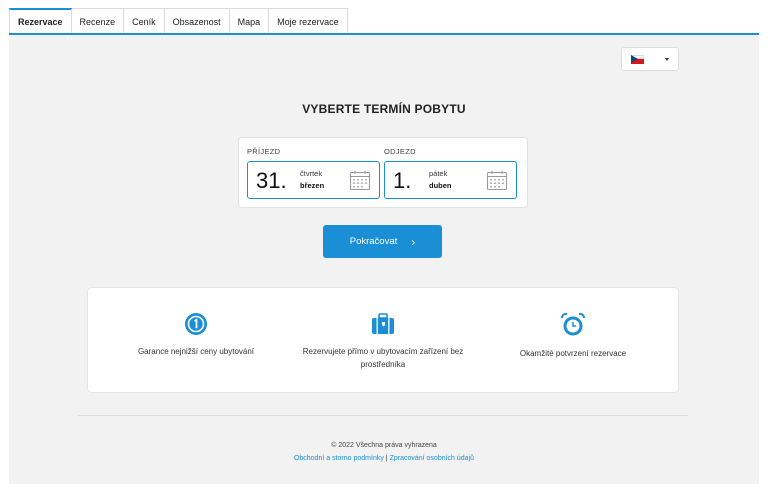  What do you see at coordinates (384, 109) in the screenshot?
I see `page-title: VYBERTE TERMÍN POBYTU` at bounding box center [384, 109].